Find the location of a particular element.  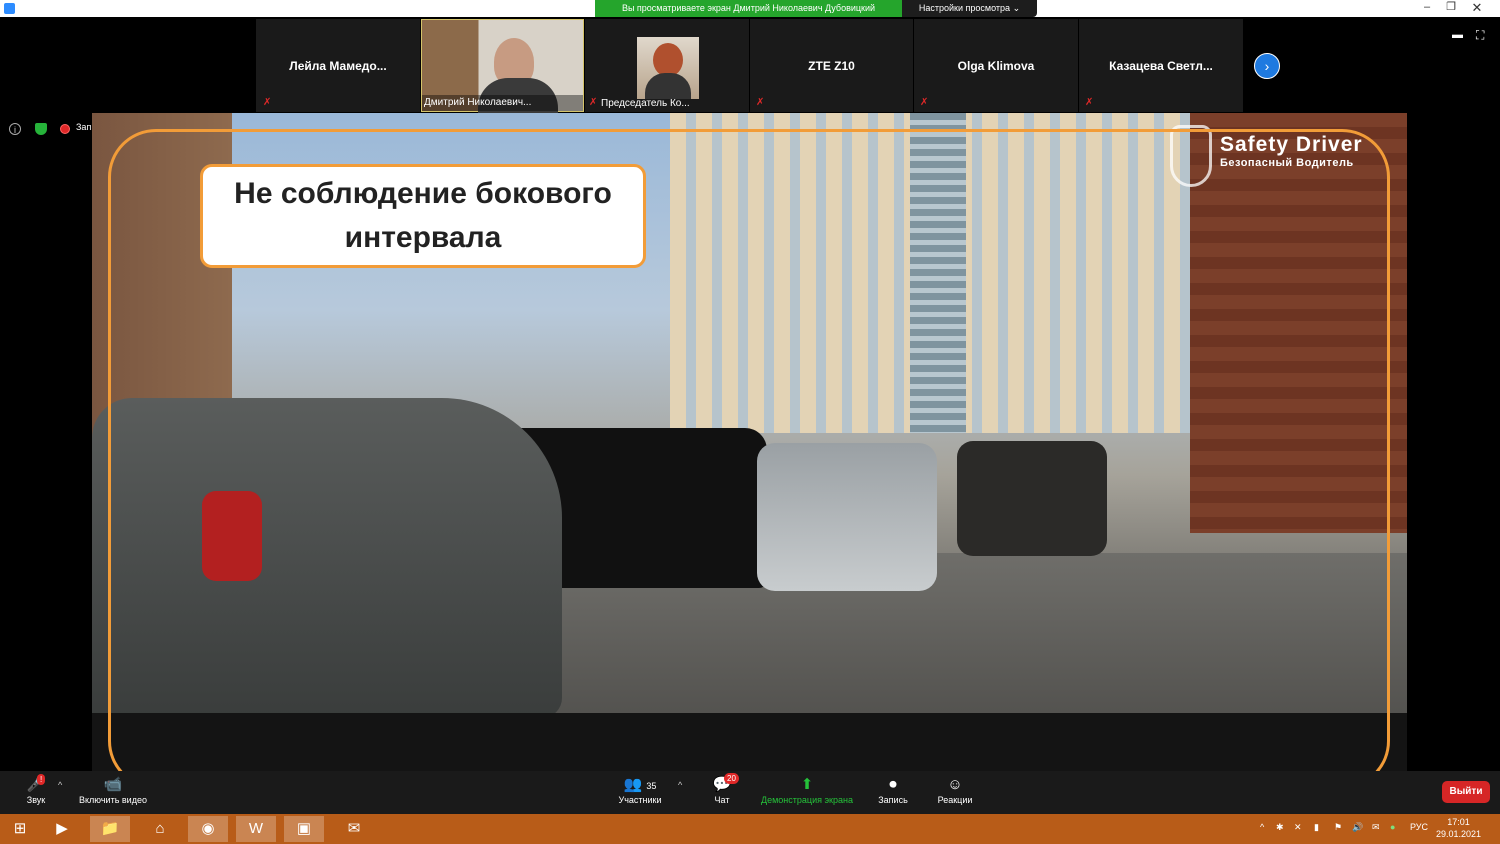

windows-start-icon: ⊞ is located at coordinates (20, 829).